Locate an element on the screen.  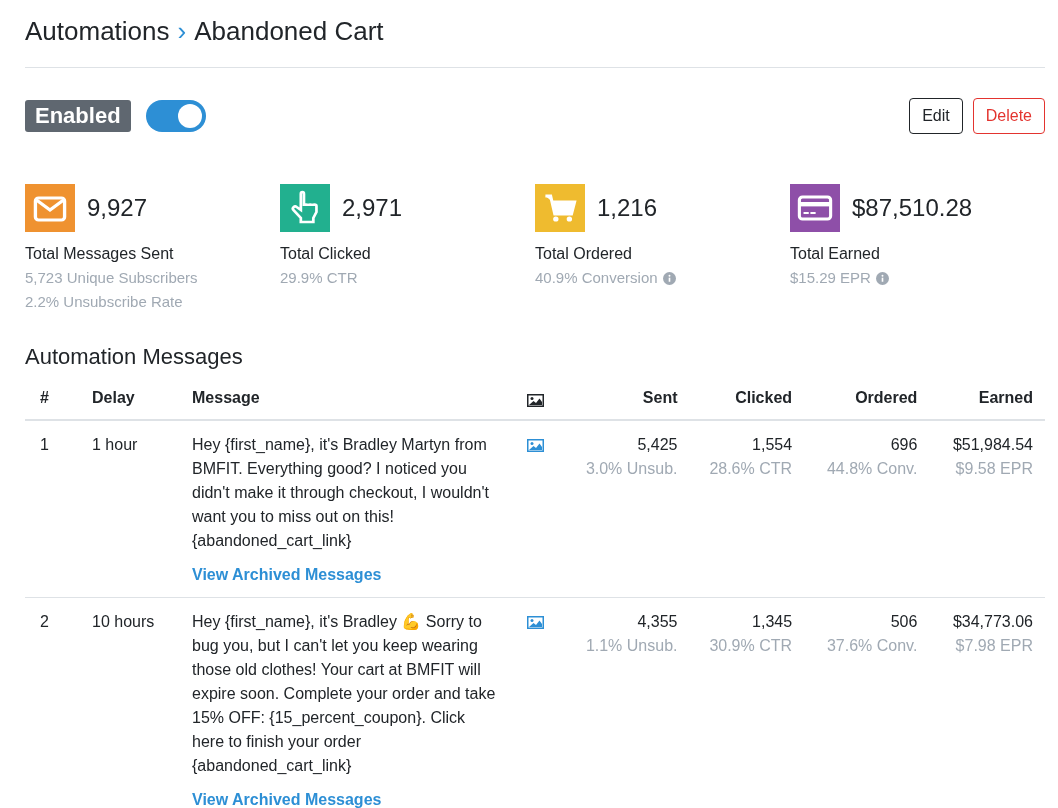
stat-detail: 5,723 Unique Subscribers is located at coordinates (111, 278).